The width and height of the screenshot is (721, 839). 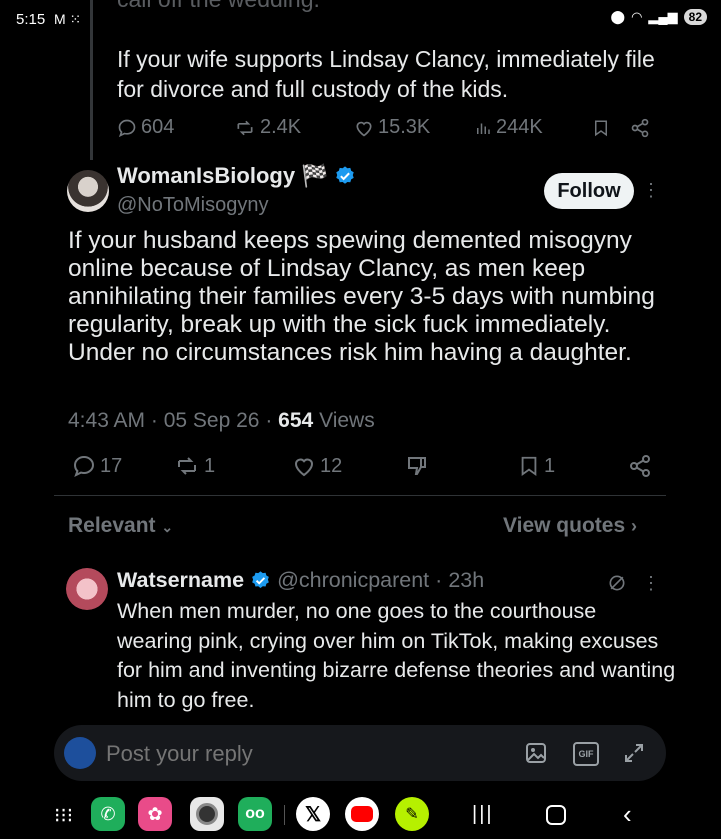 What do you see at coordinates (63, 815) in the screenshot?
I see `app-drawer-icon: ⁝⁝⁝` at bounding box center [63, 815].